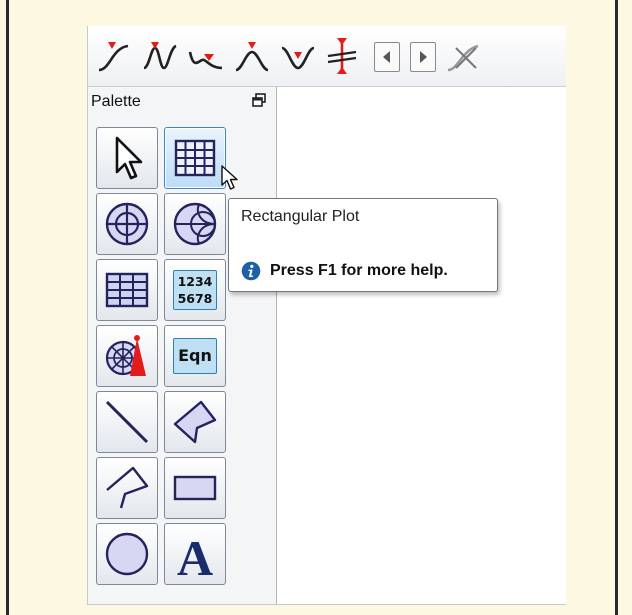  I want to click on window-restore-icon, so click(259, 100).